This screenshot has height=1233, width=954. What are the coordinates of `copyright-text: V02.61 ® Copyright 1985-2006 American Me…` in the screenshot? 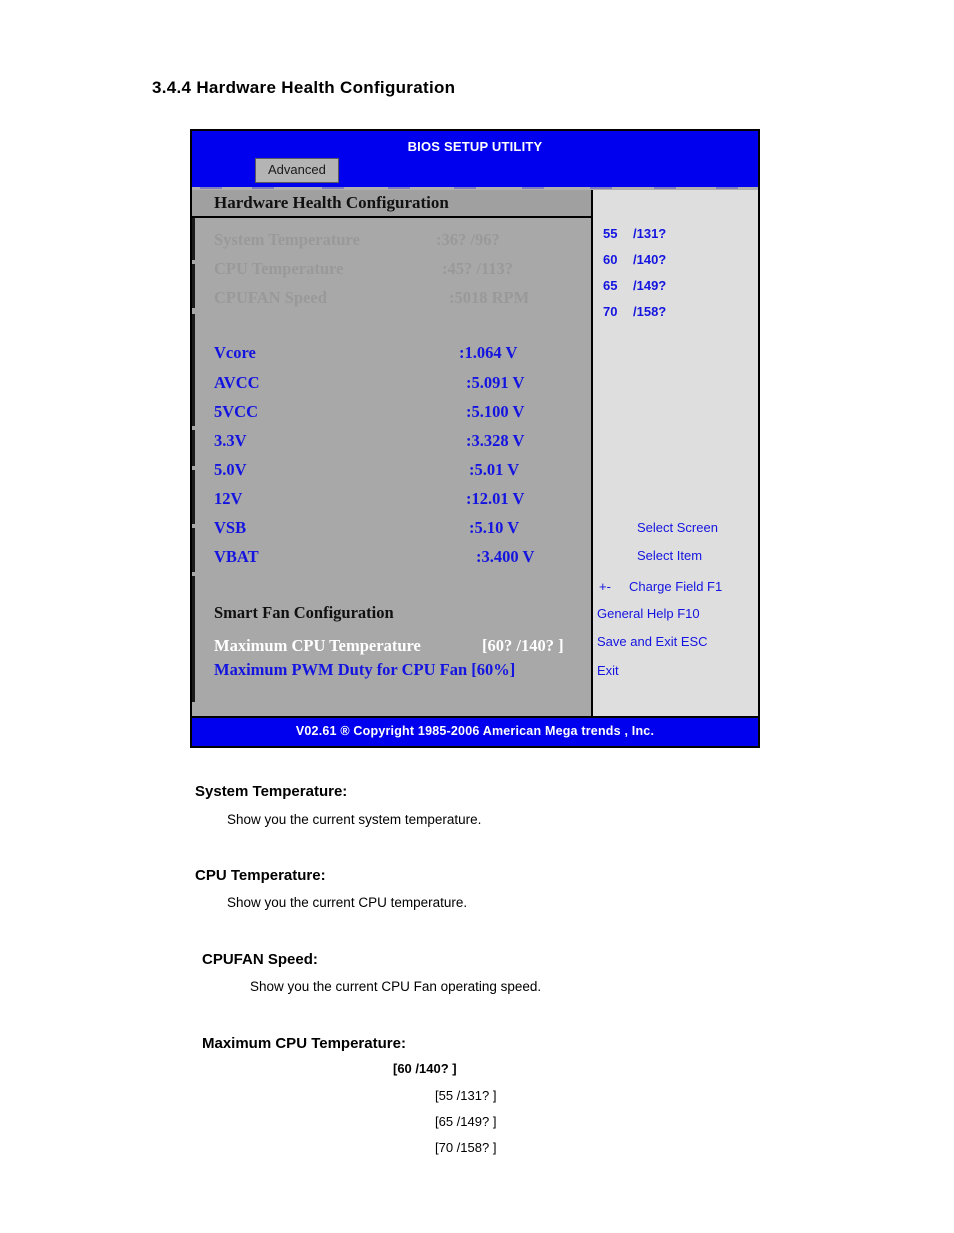 It's located at (475, 731).